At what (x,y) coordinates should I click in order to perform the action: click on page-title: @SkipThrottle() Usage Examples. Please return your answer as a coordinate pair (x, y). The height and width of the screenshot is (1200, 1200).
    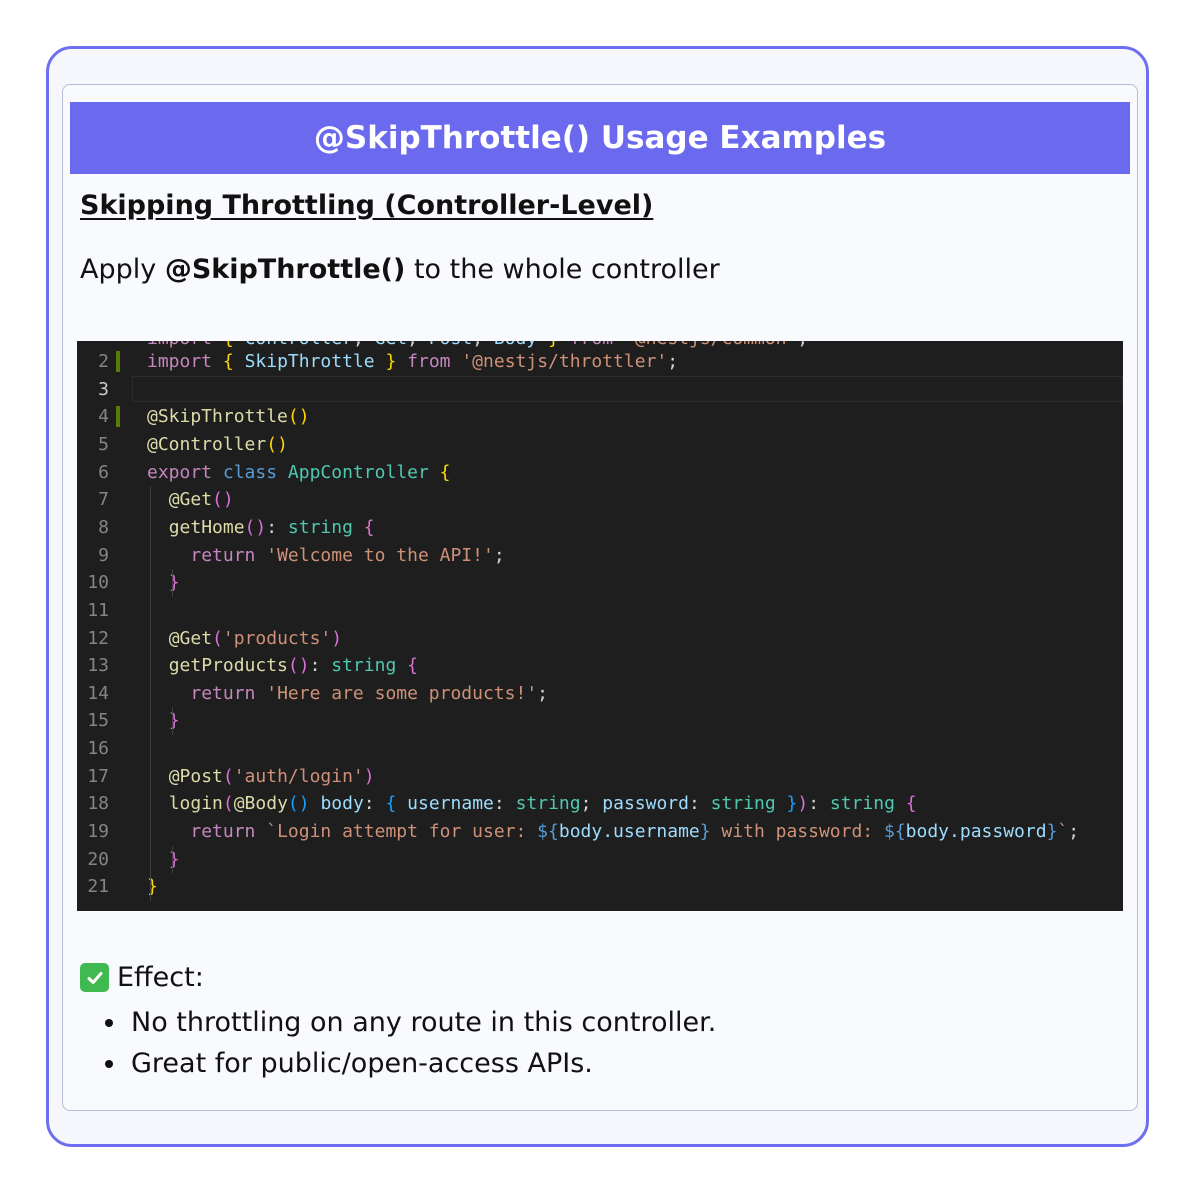
    Looking at the image, I should click on (600, 138).